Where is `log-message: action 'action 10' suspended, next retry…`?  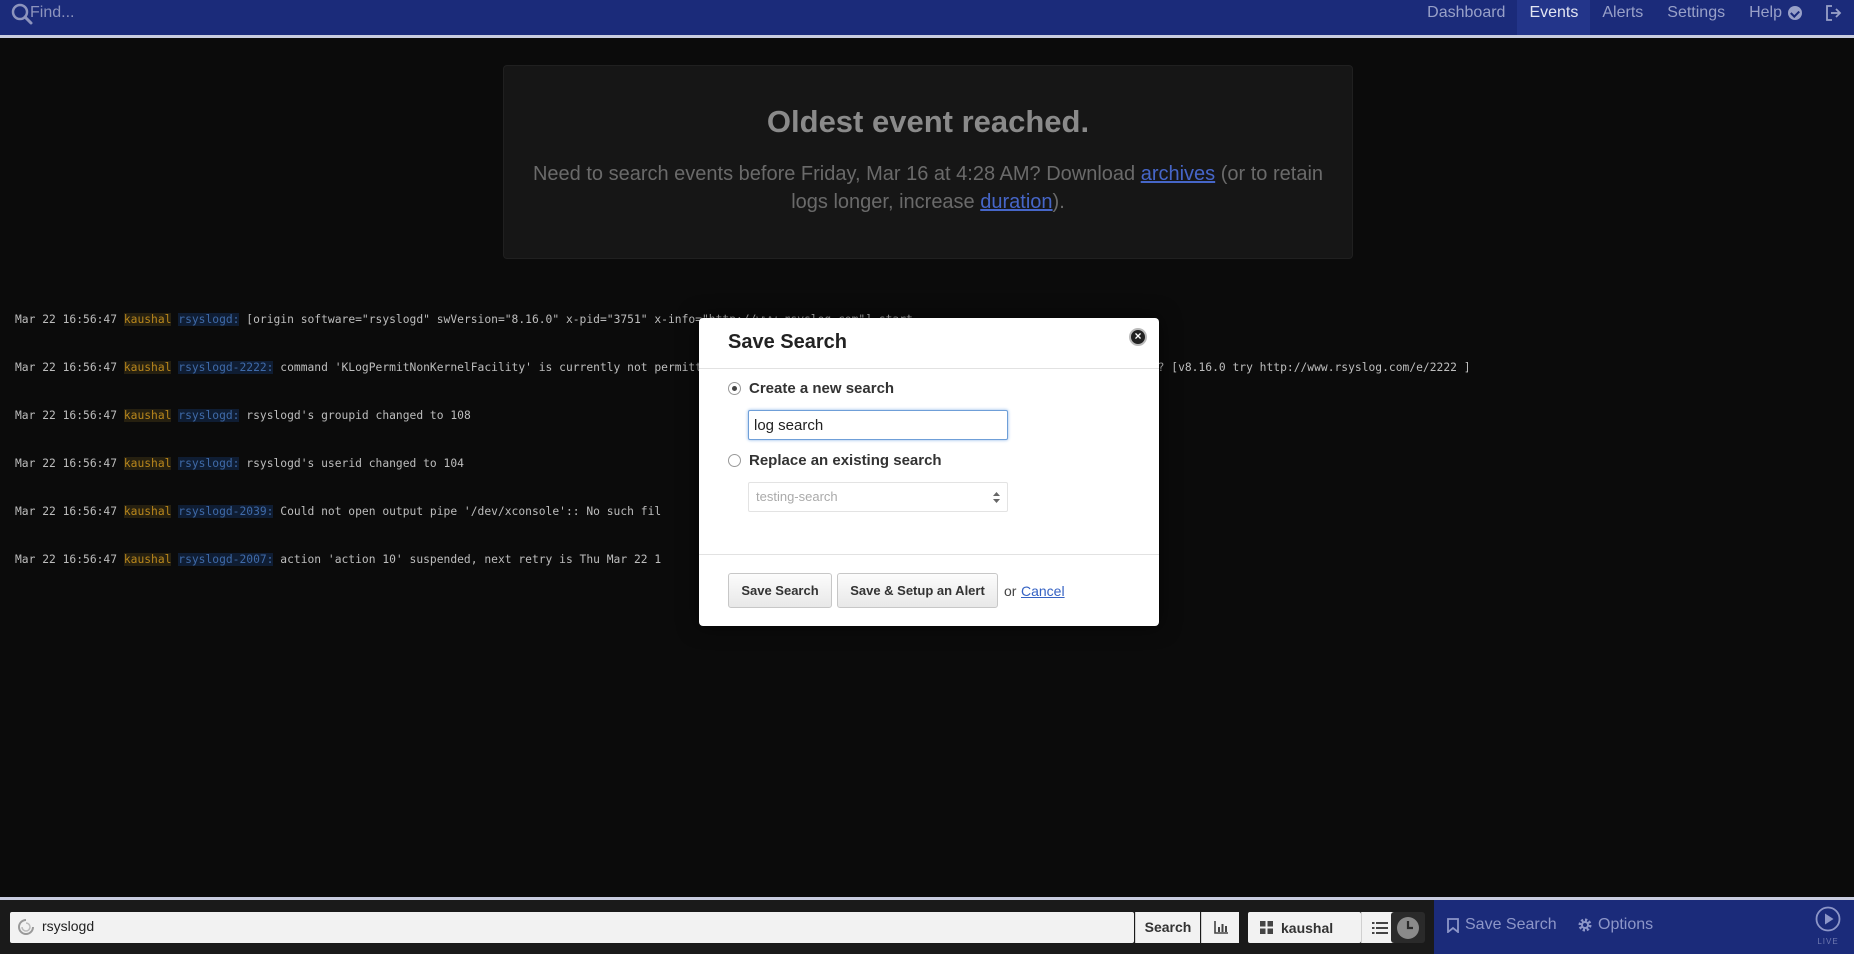
log-message: action 'action 10' suspended, next retry… is located at coordinates (471, 559).